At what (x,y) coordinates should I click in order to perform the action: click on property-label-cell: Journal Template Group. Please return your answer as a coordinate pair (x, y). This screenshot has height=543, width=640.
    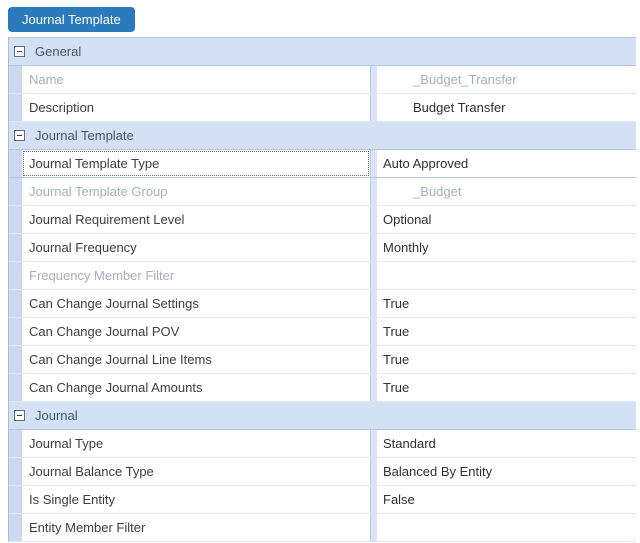
    Looking at the image, I should click on (196, 191).